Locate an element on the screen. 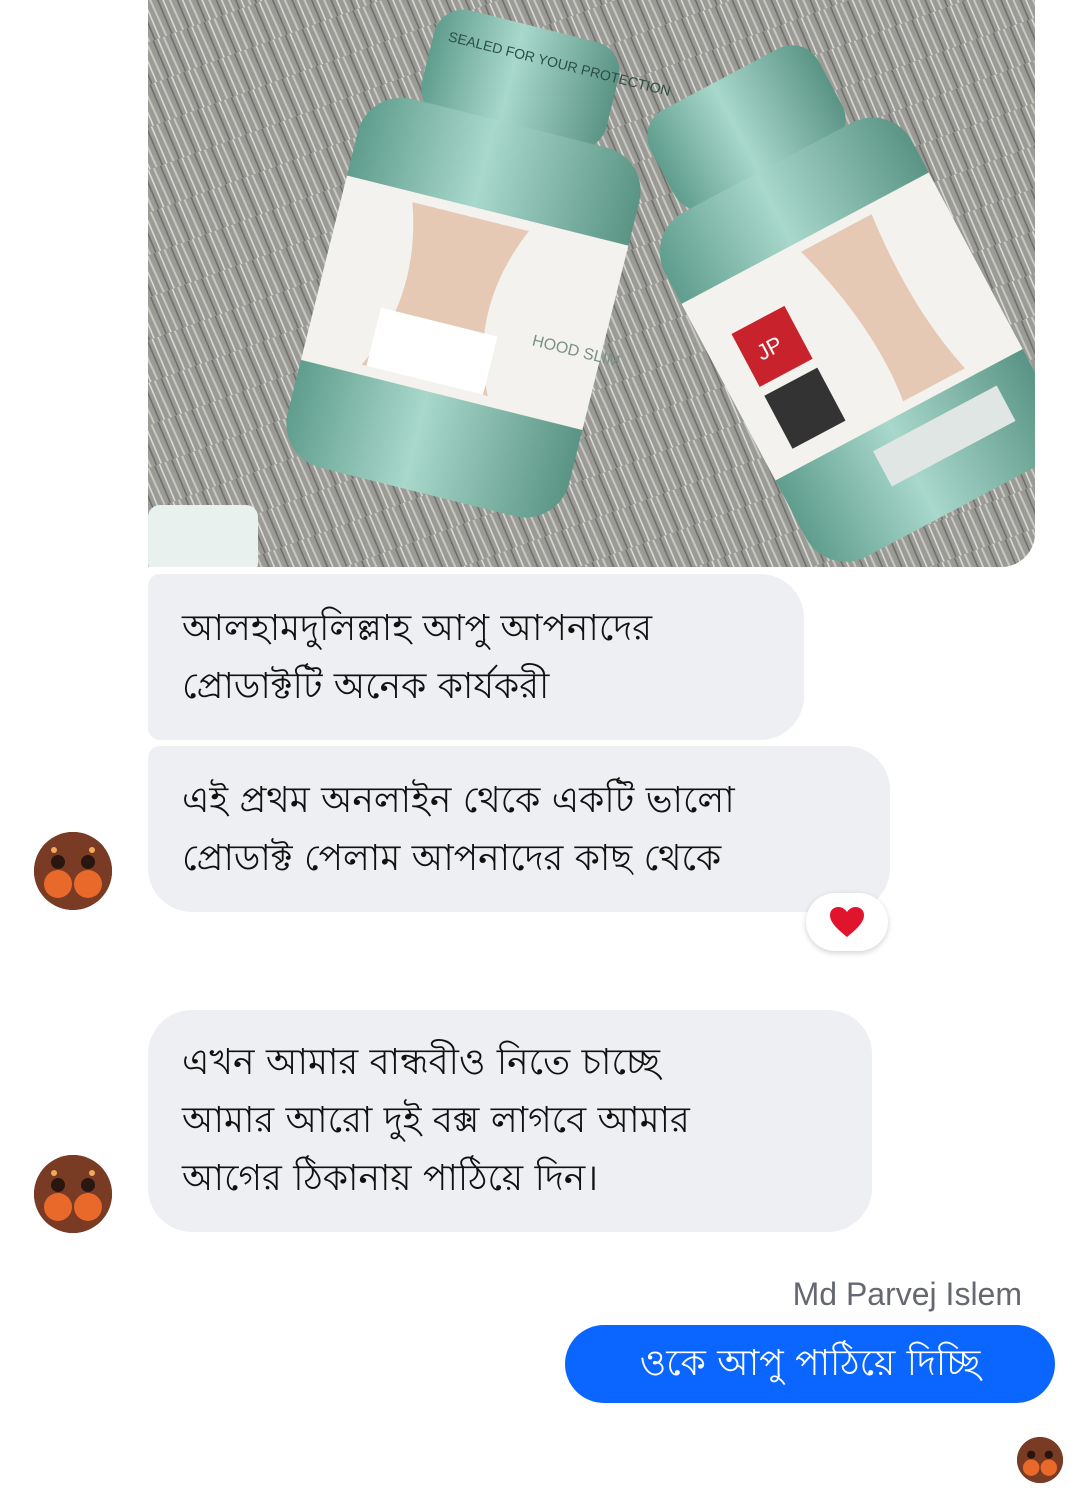 The height and width of the screenshot is (1502, 1080). heart-icon is located at coordinates (847, 922).